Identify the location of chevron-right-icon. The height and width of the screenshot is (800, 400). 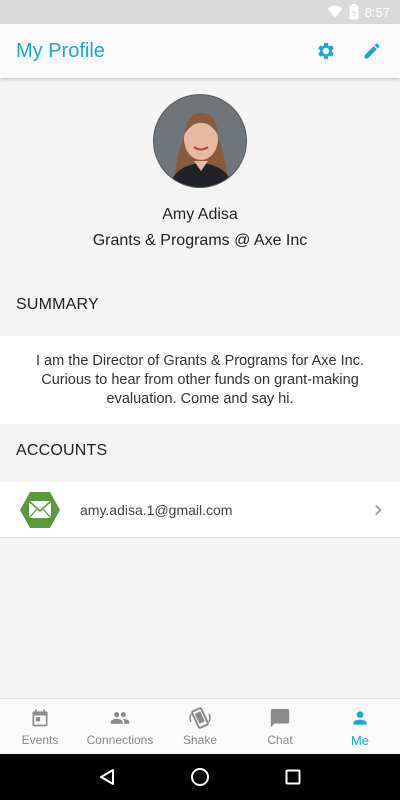
(378, 510).